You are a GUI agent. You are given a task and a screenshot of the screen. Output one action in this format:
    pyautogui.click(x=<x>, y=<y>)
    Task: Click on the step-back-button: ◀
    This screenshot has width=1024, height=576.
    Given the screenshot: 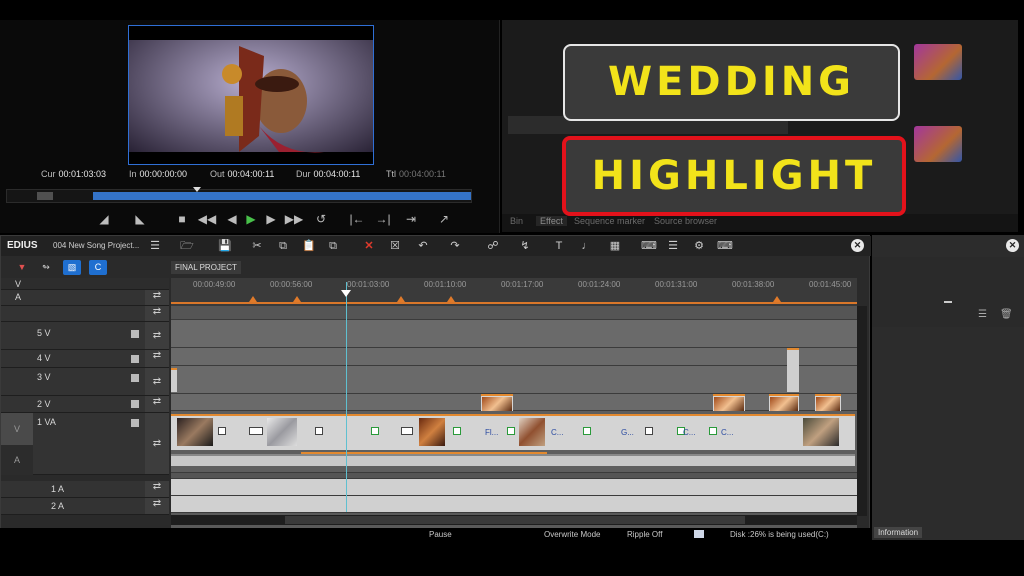 What is the action you would take?
    pyautogui.click(x=232, y=219)
    